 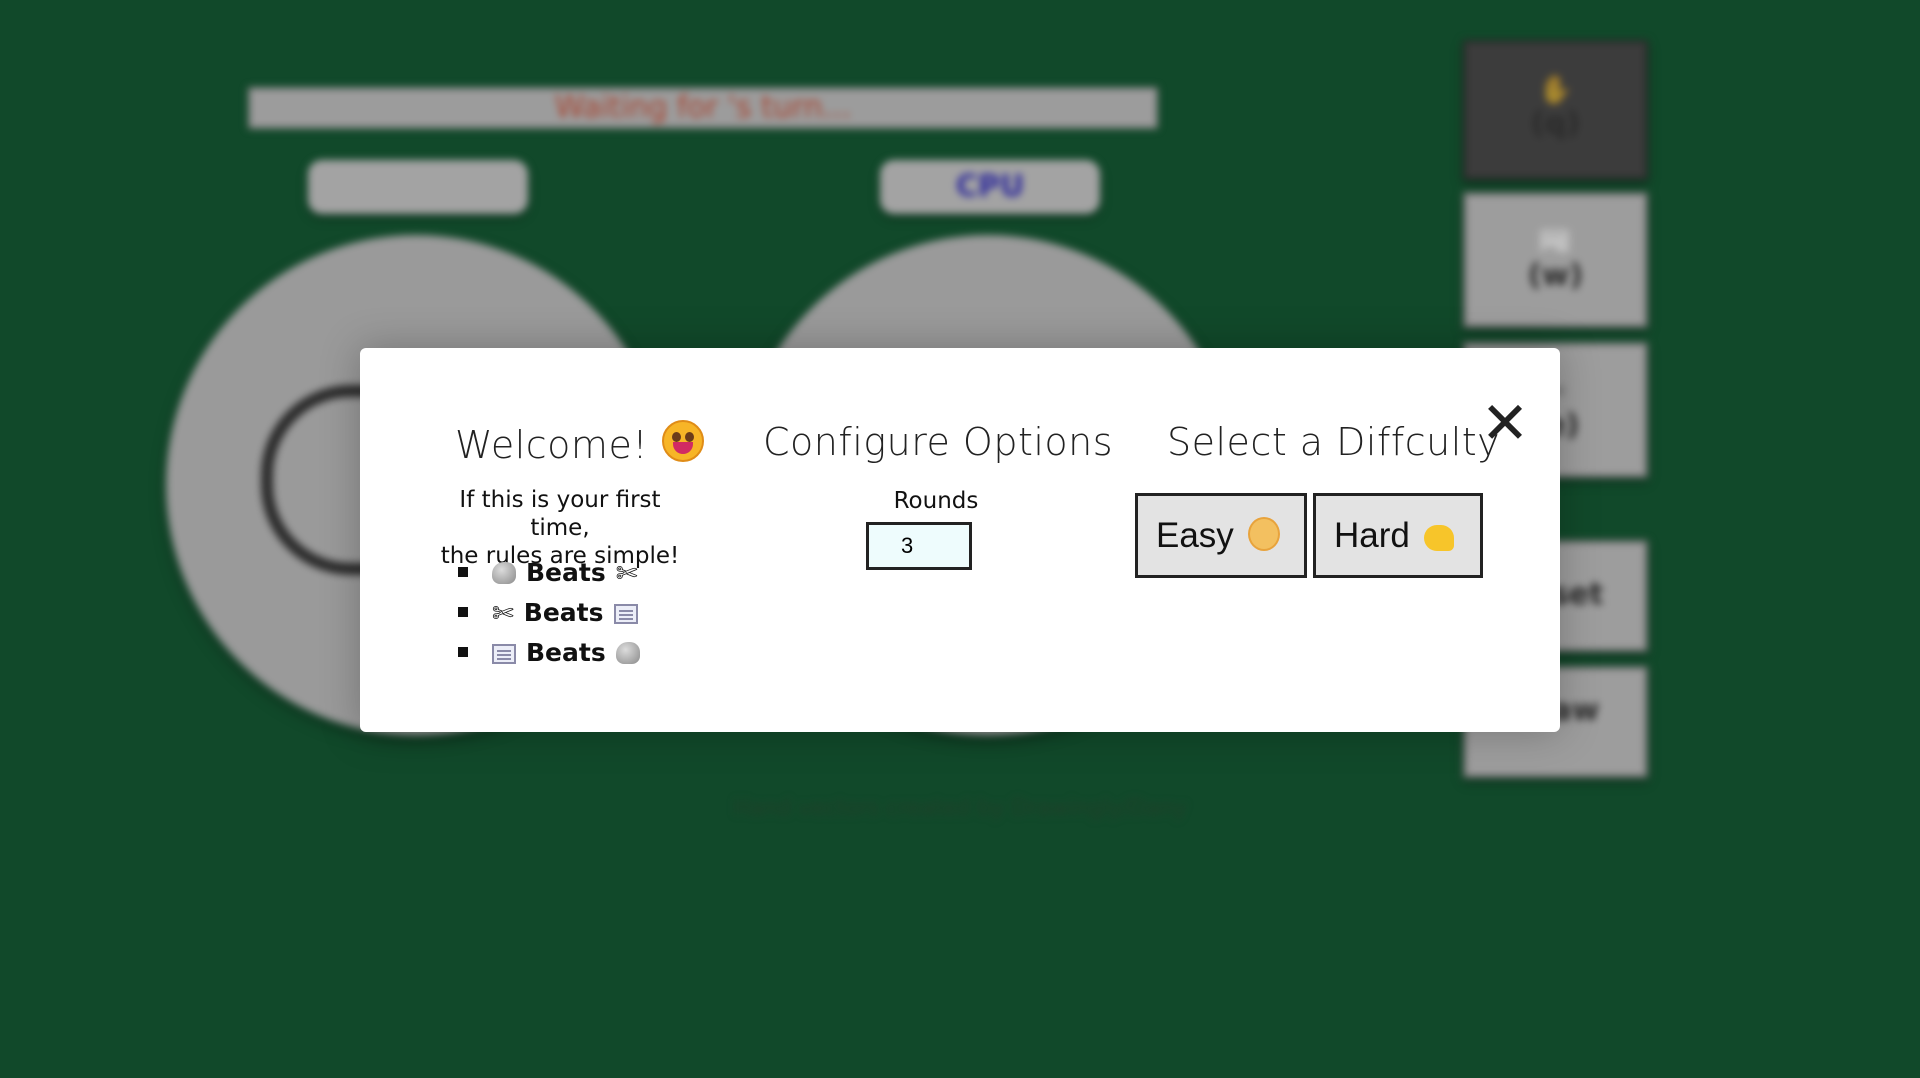 What do you see at coordinates (1263, 533) in the screenshot?
I see `baby-icon` at bounding box center [1263, 533].